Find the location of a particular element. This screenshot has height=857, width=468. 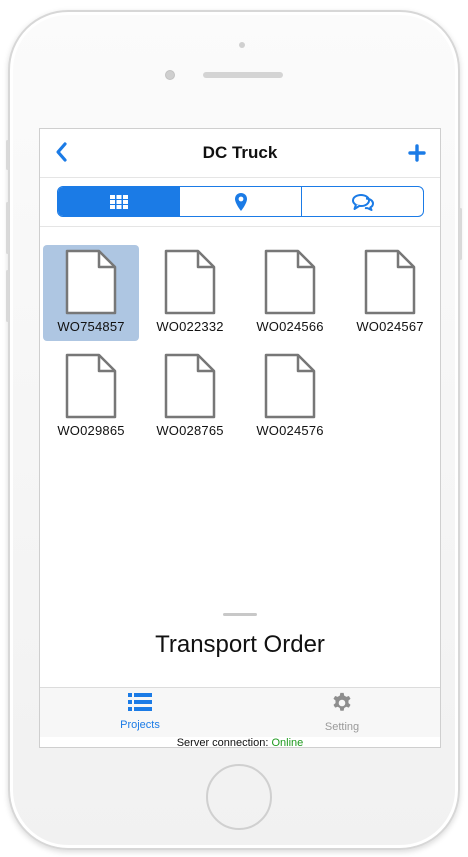

segment-map-view is located at coordinates (240, 201).